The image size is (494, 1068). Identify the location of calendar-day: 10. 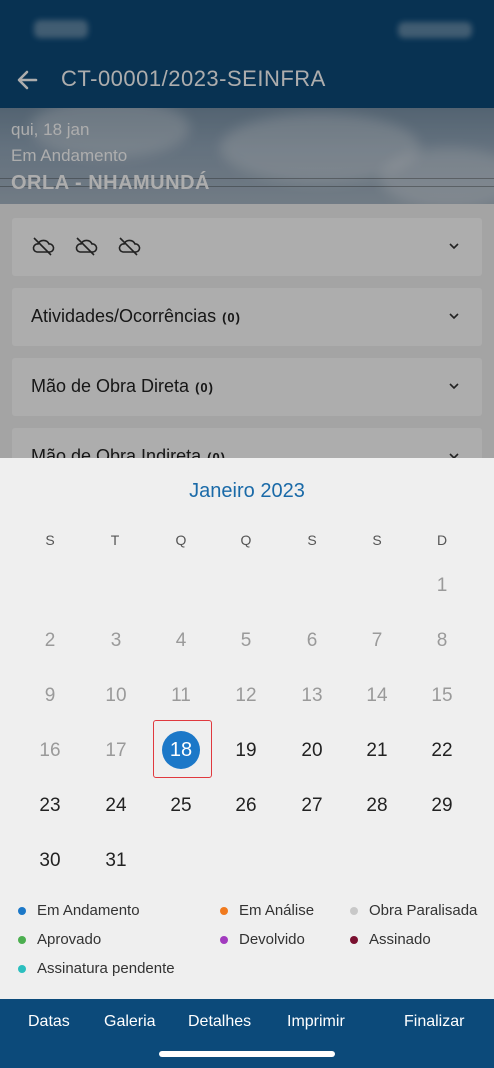
(116, 696).